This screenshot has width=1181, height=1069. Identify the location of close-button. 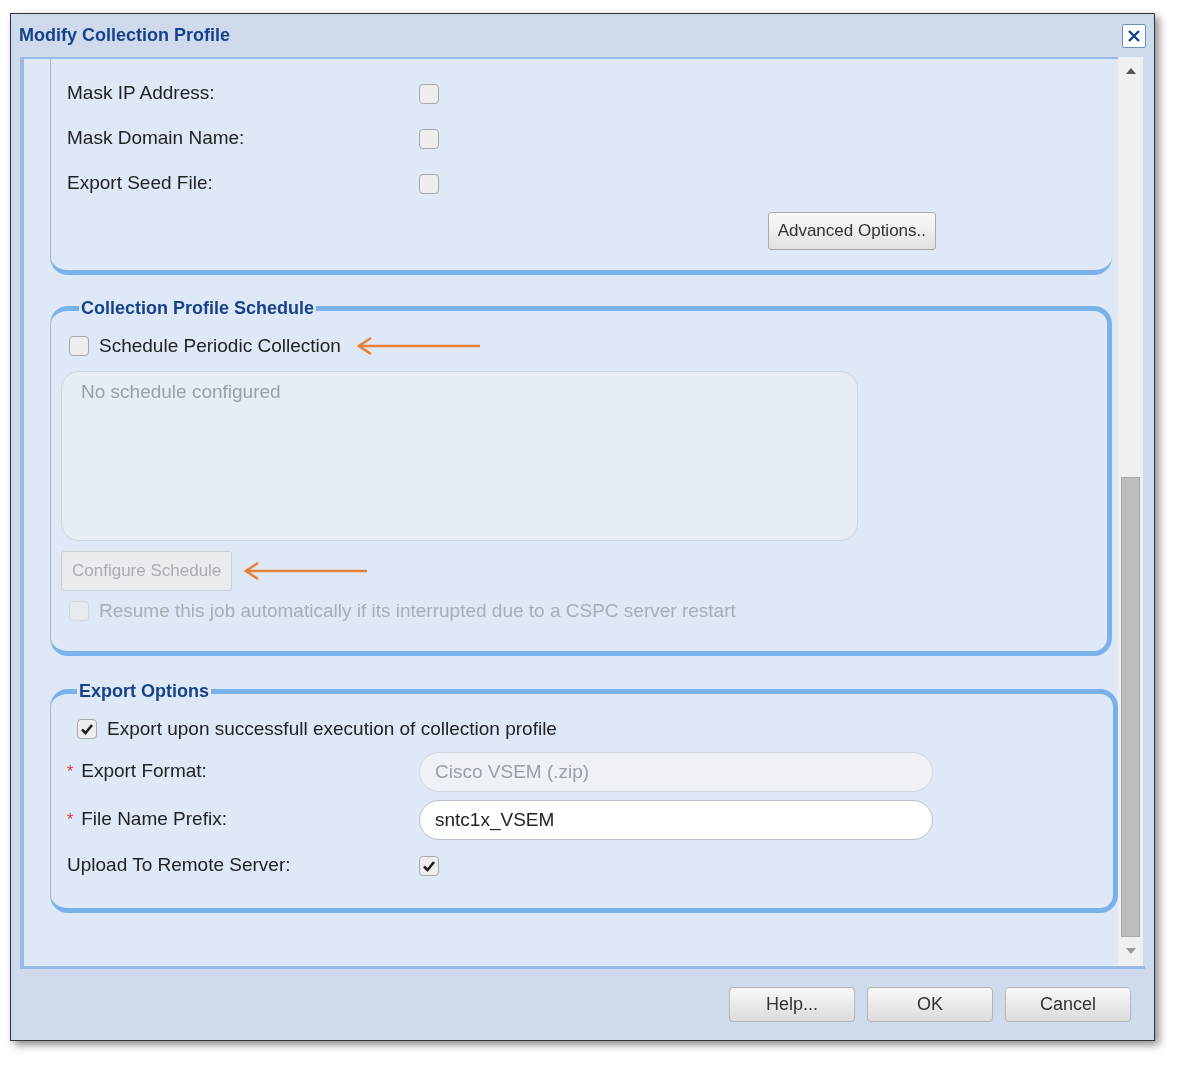
(1134, 35).